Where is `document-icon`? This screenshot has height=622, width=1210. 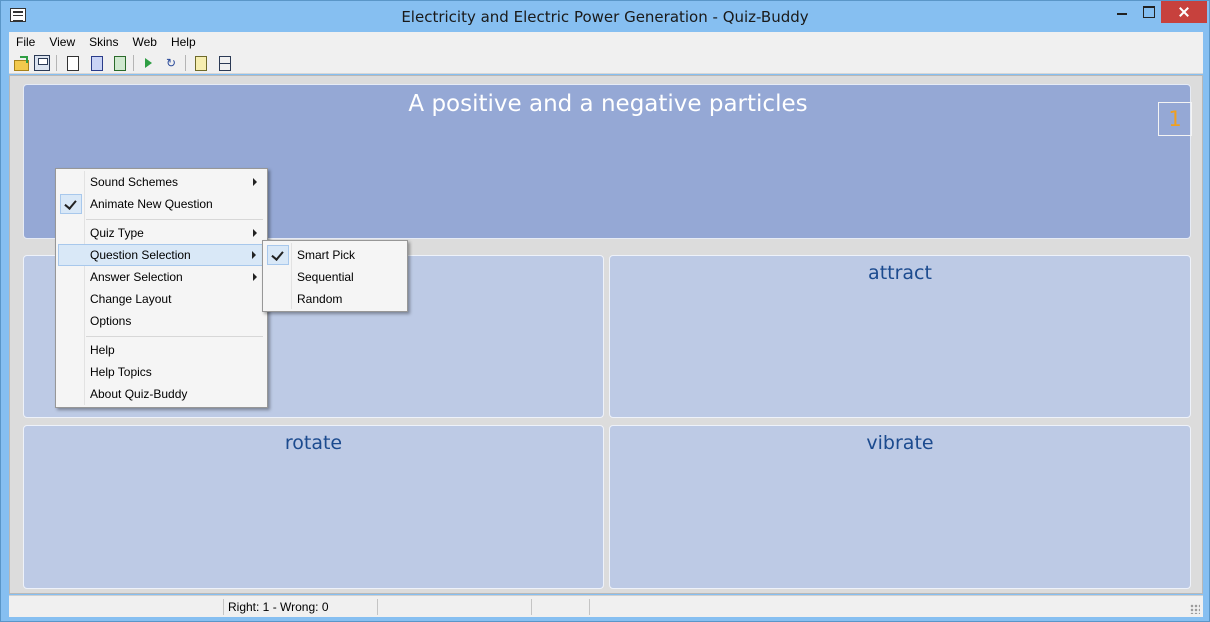 document-icon is located at coordinates (96, 63).